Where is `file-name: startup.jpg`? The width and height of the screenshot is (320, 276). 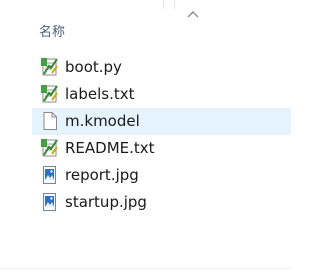
file-name: startup.jpg is located at coordinates (106, 202).